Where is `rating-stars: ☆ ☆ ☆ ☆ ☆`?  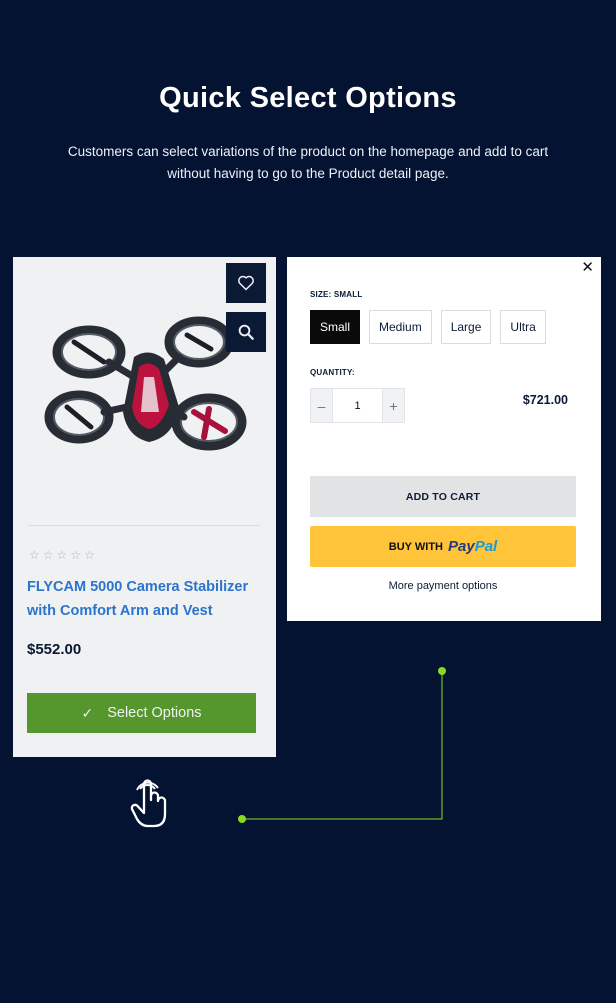 rating-stars: ☆ ☆ ☆ ☆ ☆ is located at coordinates (62, 555).